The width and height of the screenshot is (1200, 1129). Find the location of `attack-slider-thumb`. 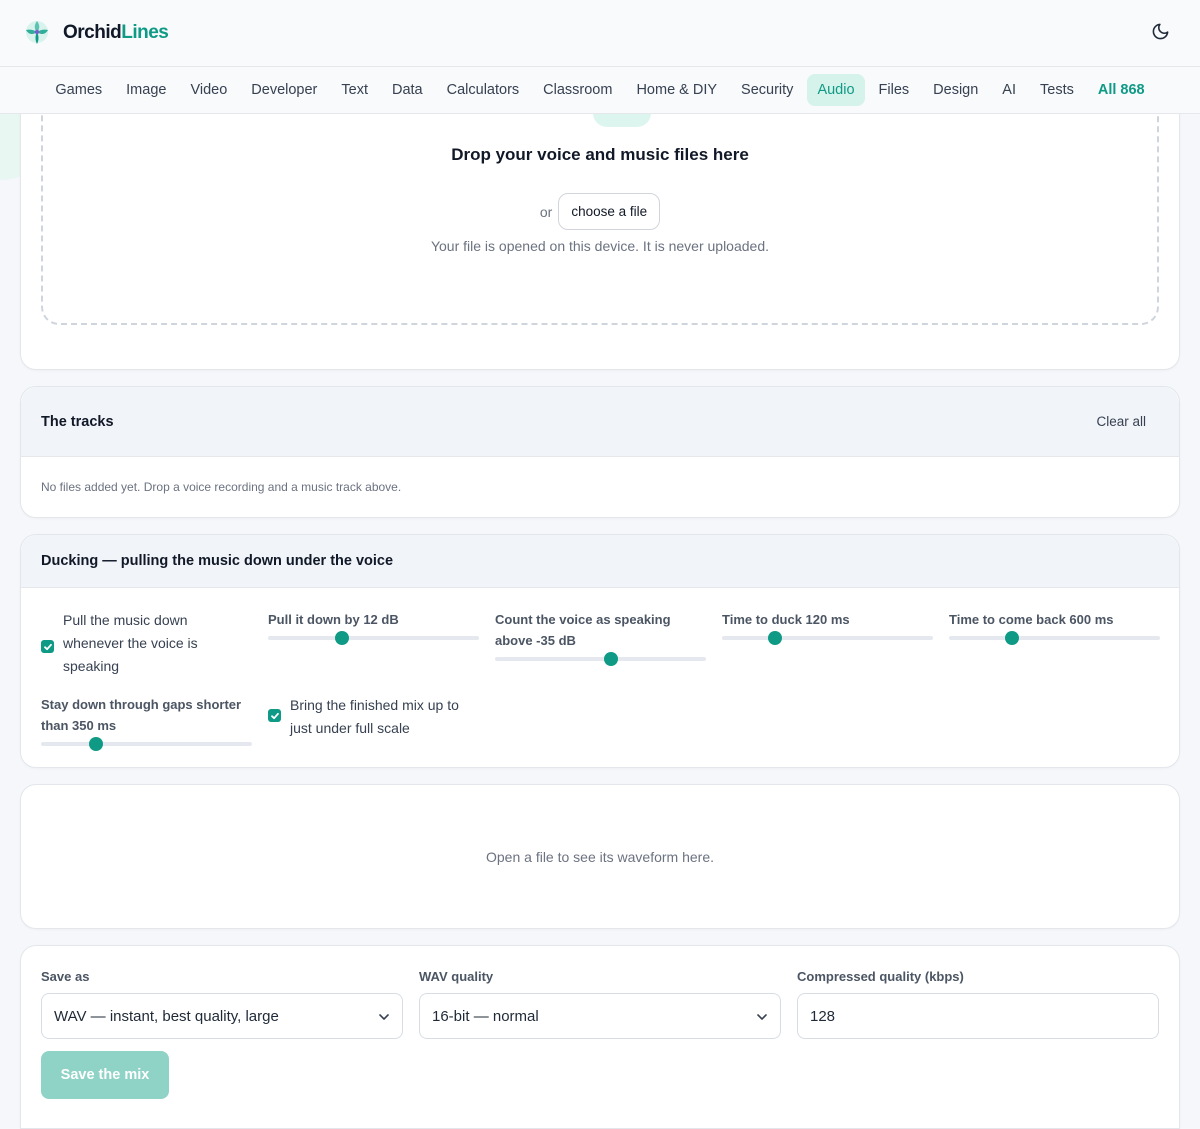

attack-slider-thumb is located at coordinates (774, 638).